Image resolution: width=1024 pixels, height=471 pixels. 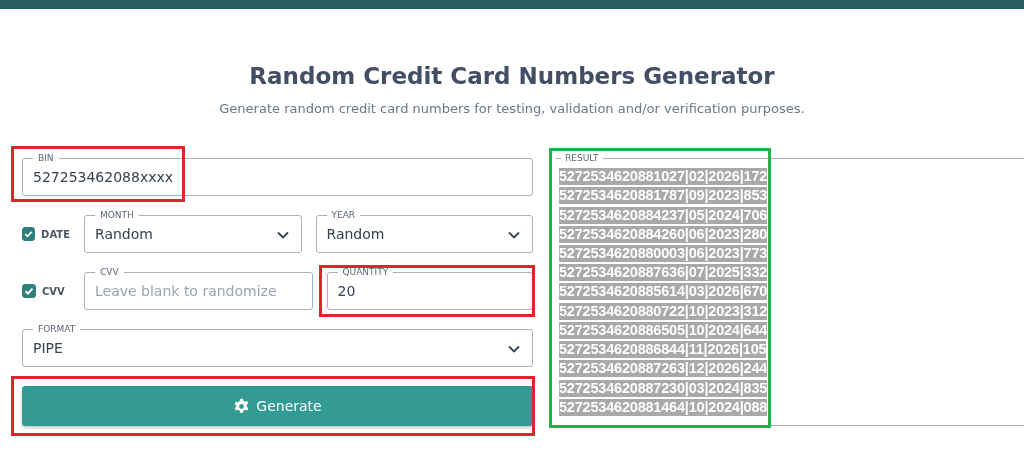 I want to click on page-subtitle: Generate random credit card numbers for testing, validation and/or verification purposes., so click(x=512, y=108).